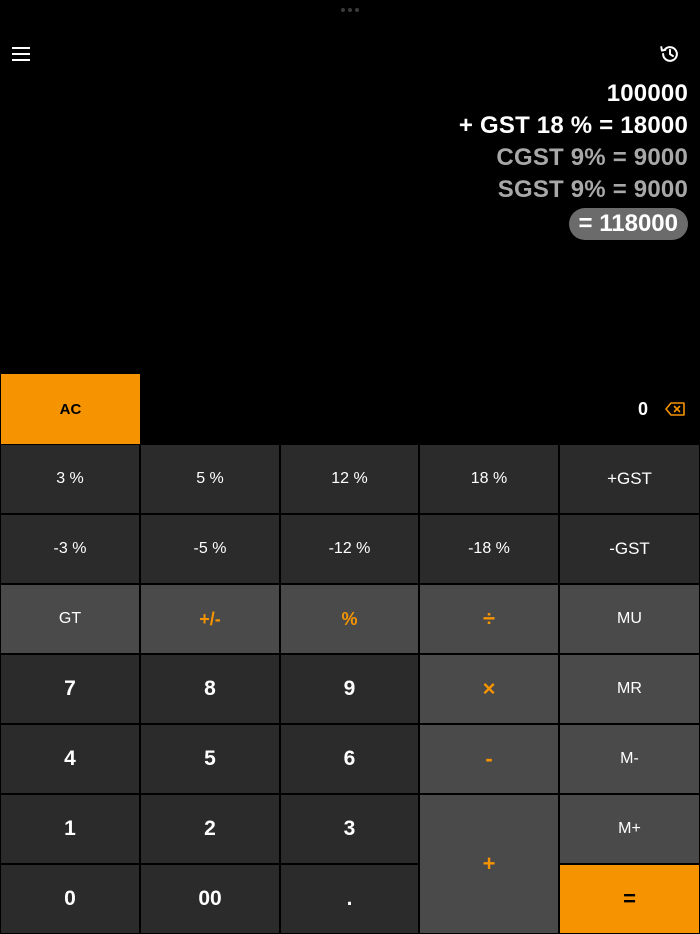 The width and height of the screenshot is (700, 934). What do you see at coordinates (70, 619) in the screenshot?
I see `grand-total-button: GT` at bounding box center [70, 619].